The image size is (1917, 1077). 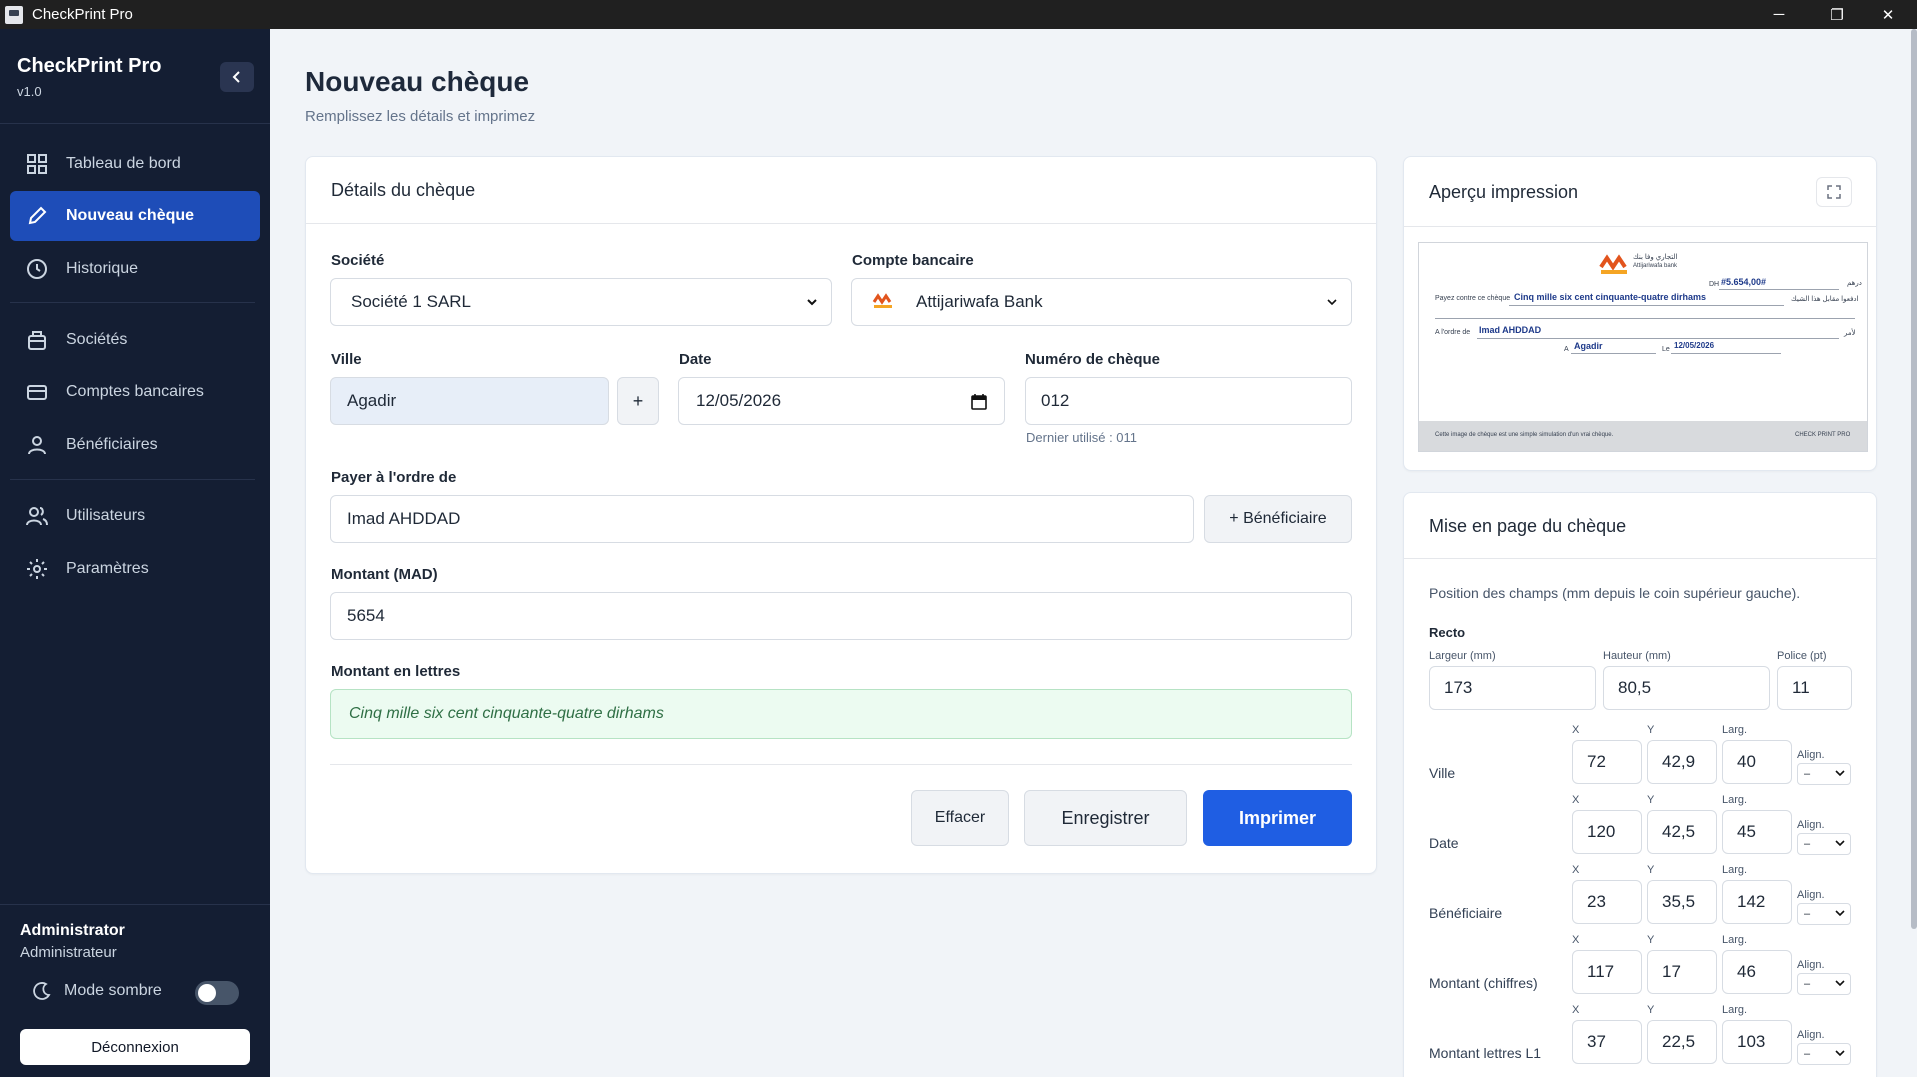 I want to click on sidebar-item-companies: Sociétés, so click(x=135, y=340).